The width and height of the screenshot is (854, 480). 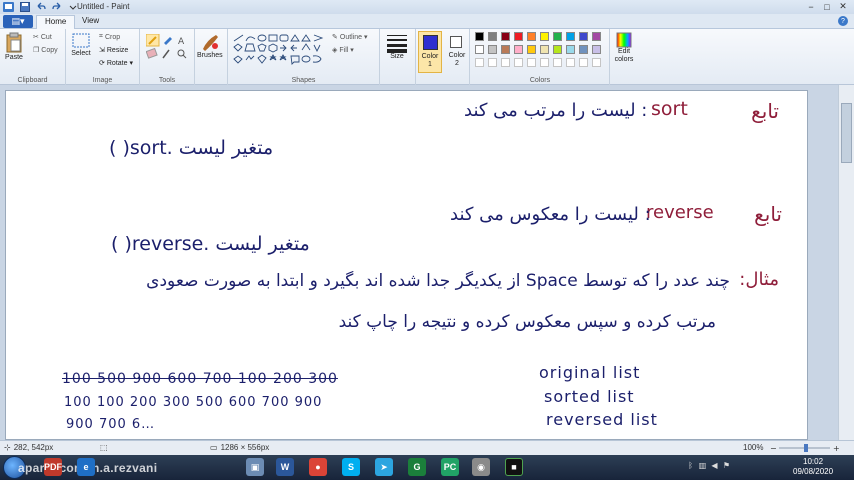 I want to click on taskbar-telegram-app: ➤, so click(x=384, y=467).